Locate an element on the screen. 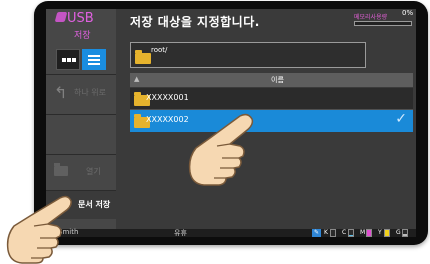 The width and height of the screenshot is (430, 264). divider is located at coordinates (81, 114).